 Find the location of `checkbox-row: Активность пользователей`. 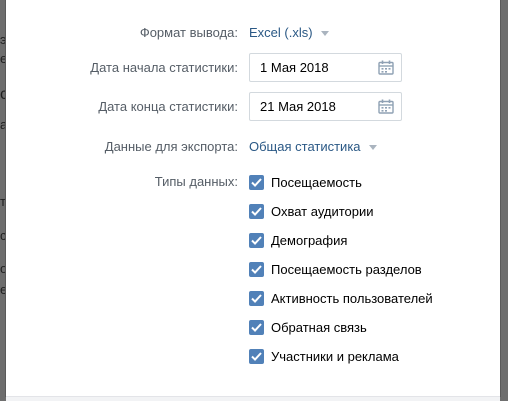

checkbox-row: Активность пользователей is located at coordinates (341, 298).